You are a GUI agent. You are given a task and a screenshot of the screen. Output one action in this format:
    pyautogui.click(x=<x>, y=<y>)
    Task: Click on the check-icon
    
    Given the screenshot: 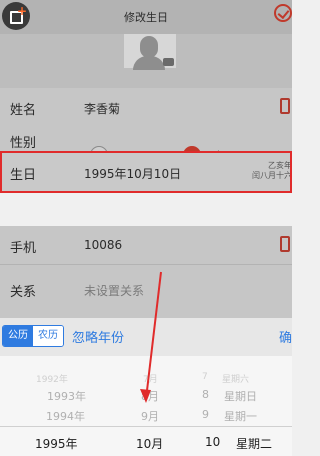 What is the action you would take?
    pyautogui.click(x=283, y=13)
    